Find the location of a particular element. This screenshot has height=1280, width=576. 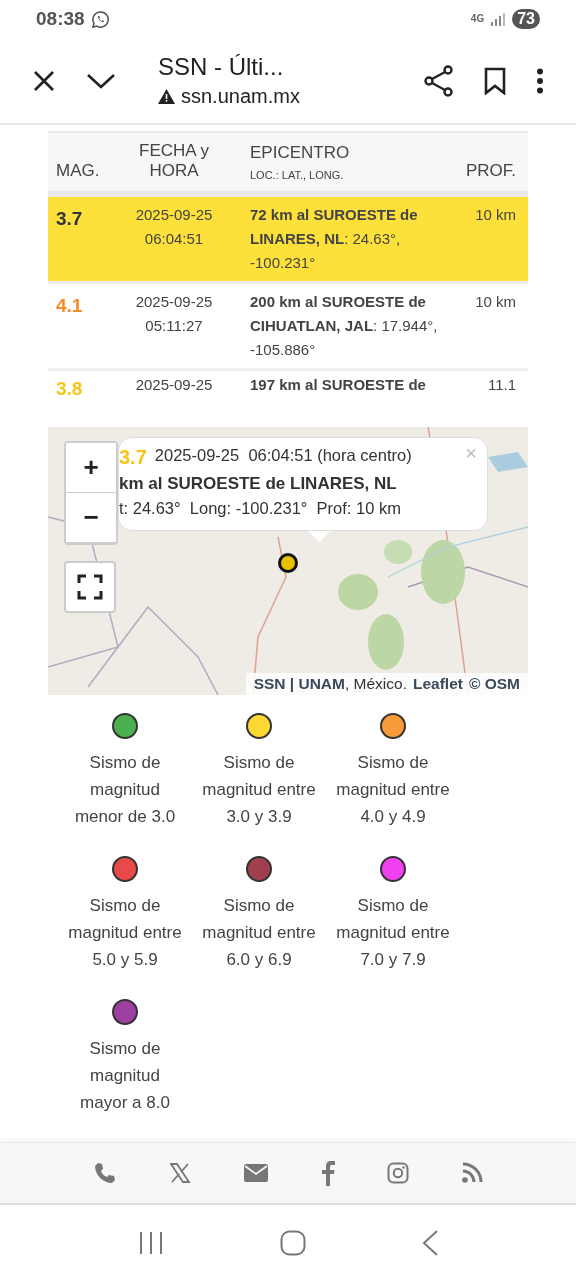

fullscreen-button is located at coordinates (90, 587).